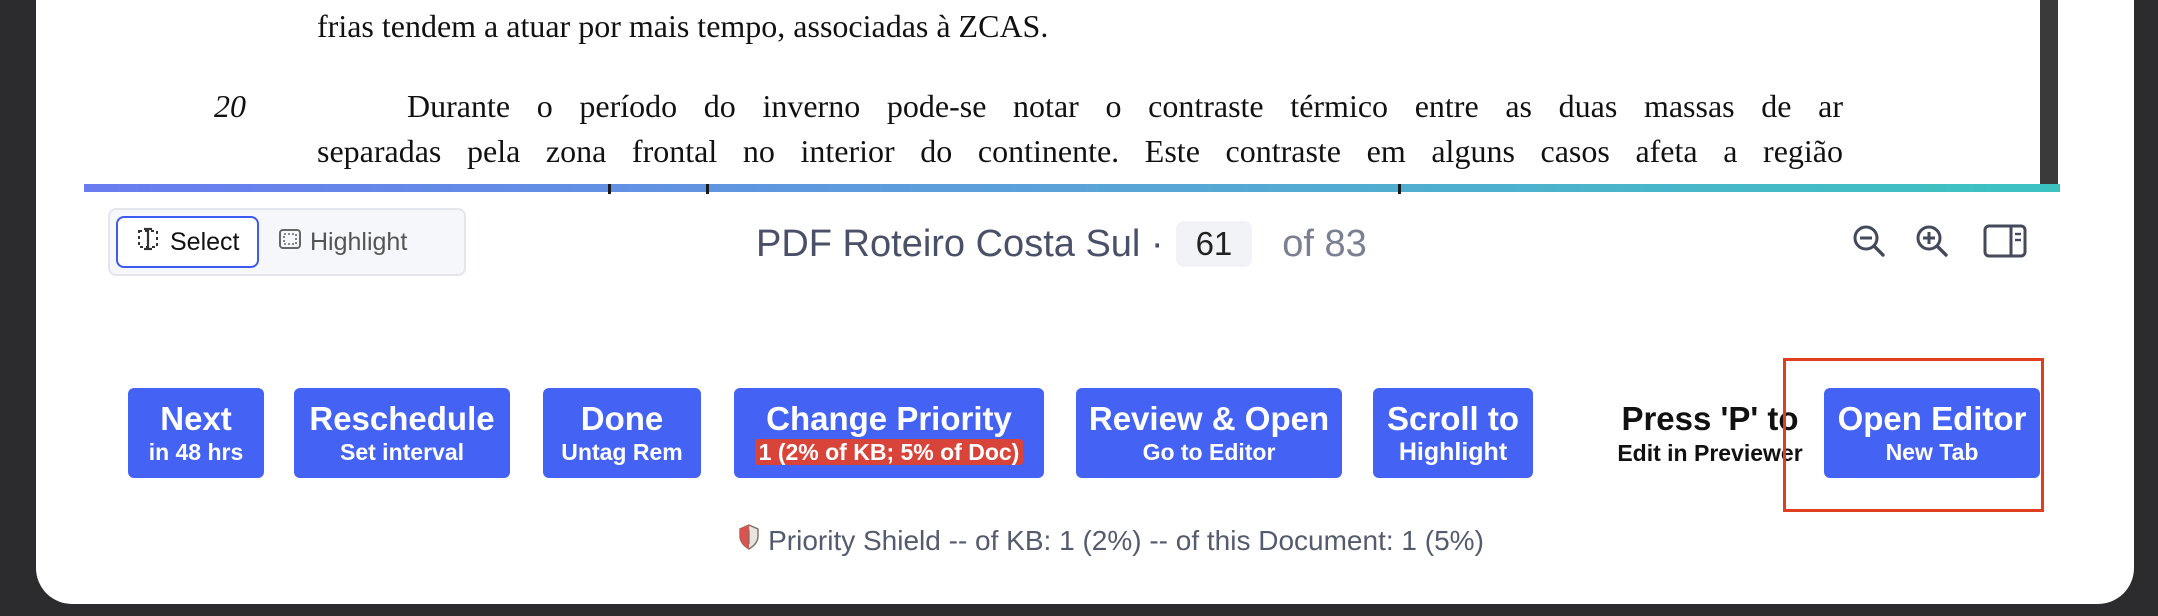 The height and width of the screenshot is (616, 2158). Describe the element at coordinates (205, 241) in the screenshot. I see `select-mode-label: Select` at that location.